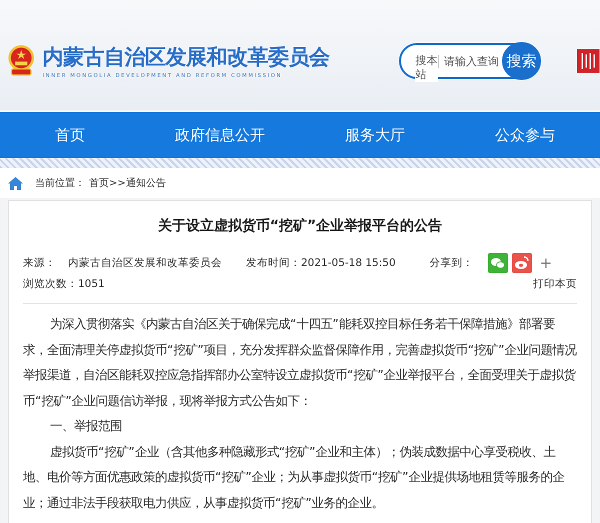 The width and height of the screenshot is (600, 523). What do you see at coordinates (546, 263) in the screenshot?
I see `more-share-button: +` at bounding box center [546, 263].